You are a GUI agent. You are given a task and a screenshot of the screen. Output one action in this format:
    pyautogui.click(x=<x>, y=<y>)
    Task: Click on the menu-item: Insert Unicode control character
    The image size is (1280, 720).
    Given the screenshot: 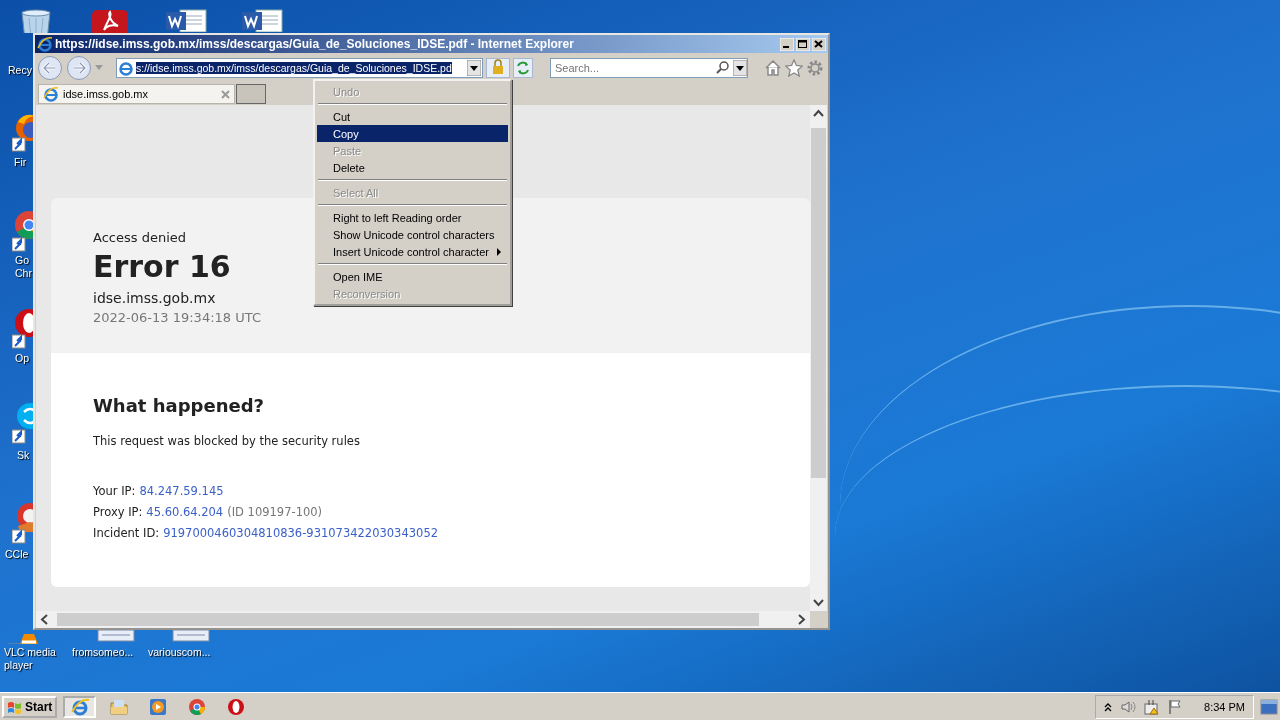 What is the action you would take?
    pyautogui.click(x=412, y=251)
    